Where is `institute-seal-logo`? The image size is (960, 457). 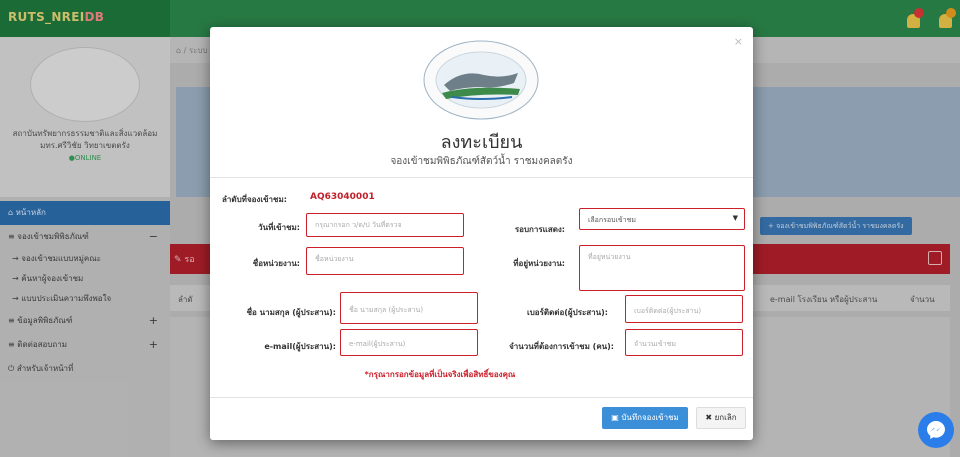 institute-seal-logo is located at coordinates (481, 80).